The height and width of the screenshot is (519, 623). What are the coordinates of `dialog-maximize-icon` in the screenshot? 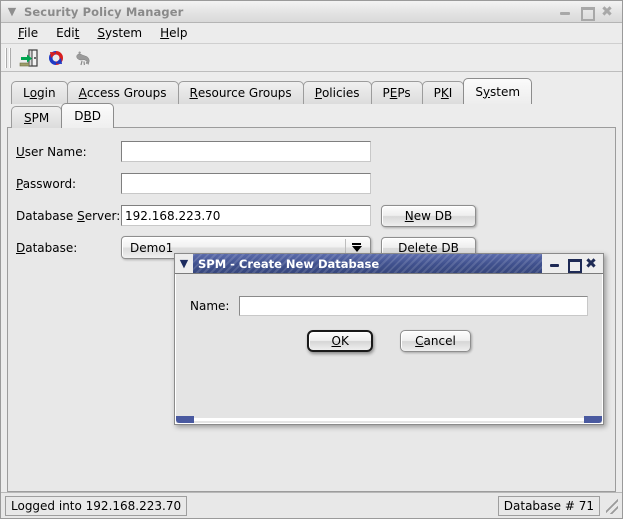 It's located at (574, 265).